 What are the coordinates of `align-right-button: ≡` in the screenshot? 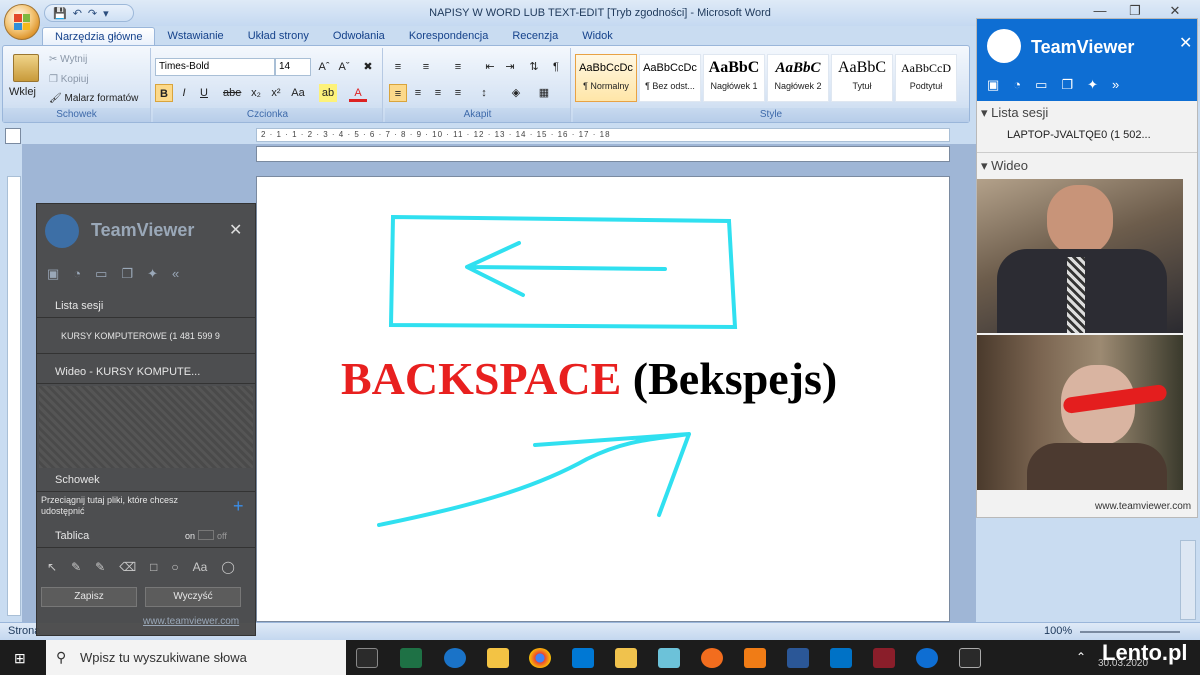 It's located at (438, 93).